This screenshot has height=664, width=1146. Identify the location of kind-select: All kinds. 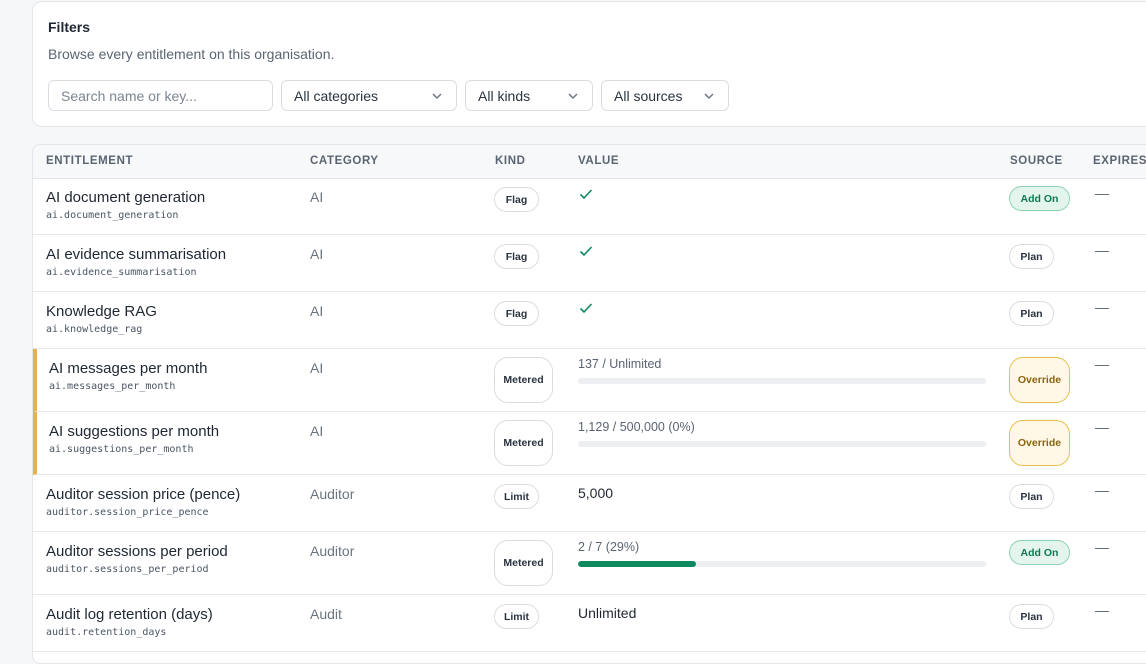
(529, 95).